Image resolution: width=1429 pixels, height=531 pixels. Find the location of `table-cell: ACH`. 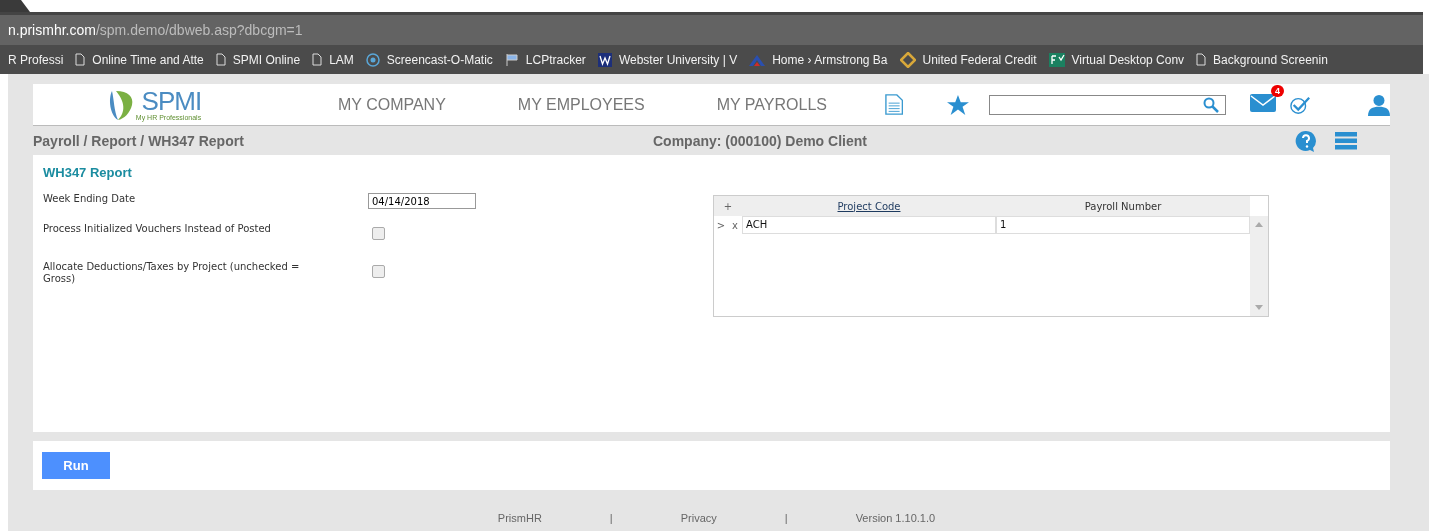

table-cell: ACH is located at coordinates (869, 225).